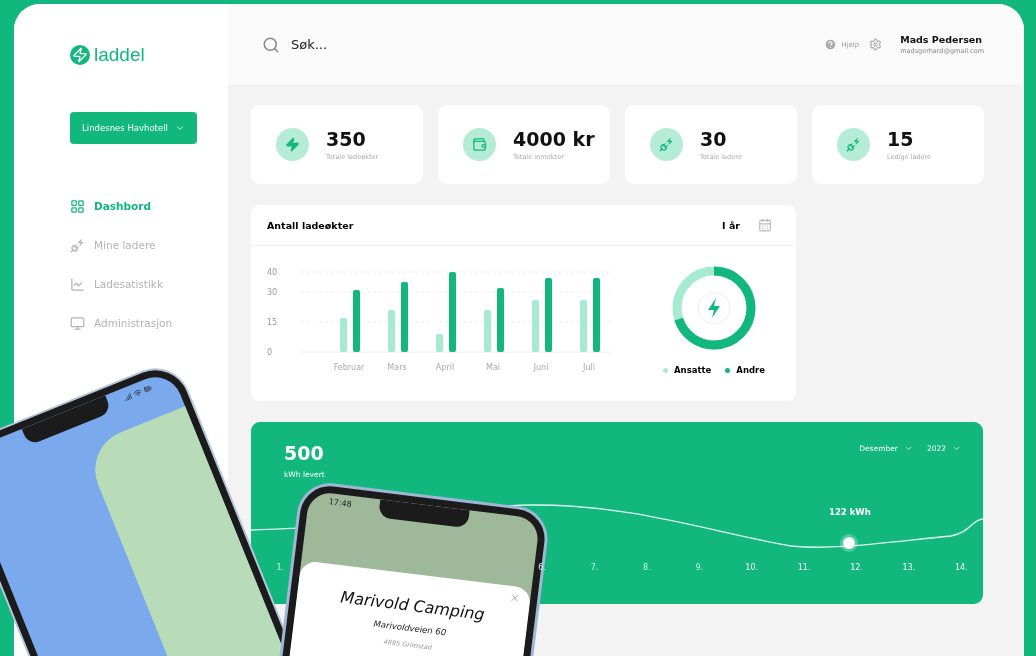 This screenshot has height=656, width=1036. I want to click on sidebar-item: Administrasjon, so click(149, 323).